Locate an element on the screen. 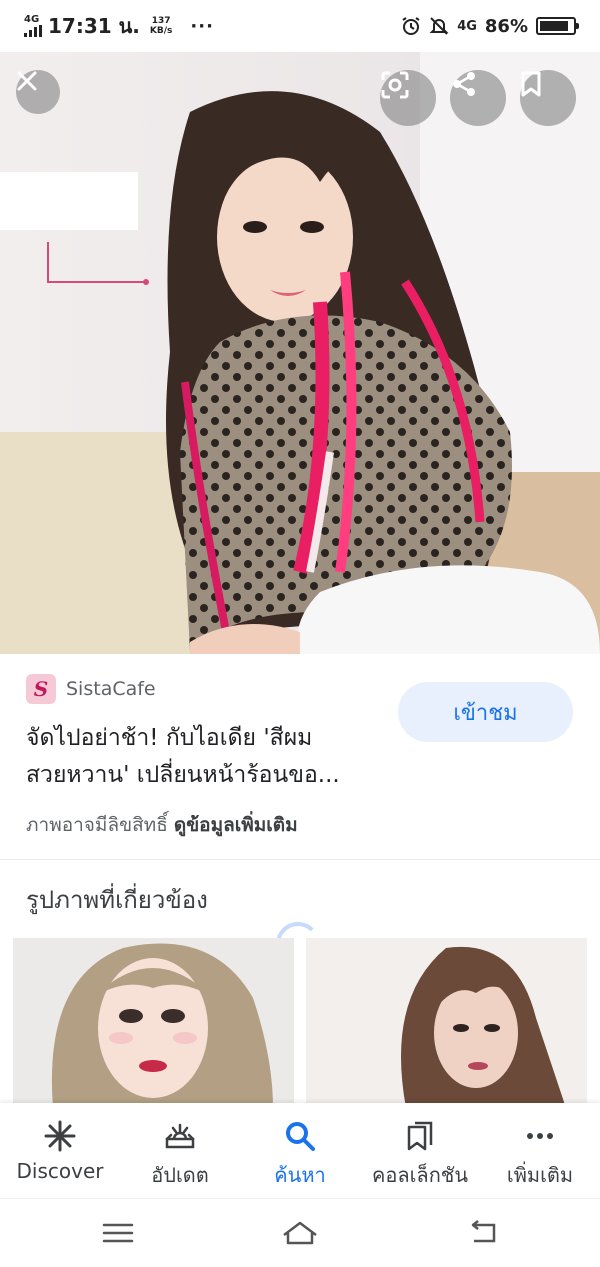  nav-more: เพิ่มเติม is located at coordinates (540, 1150).